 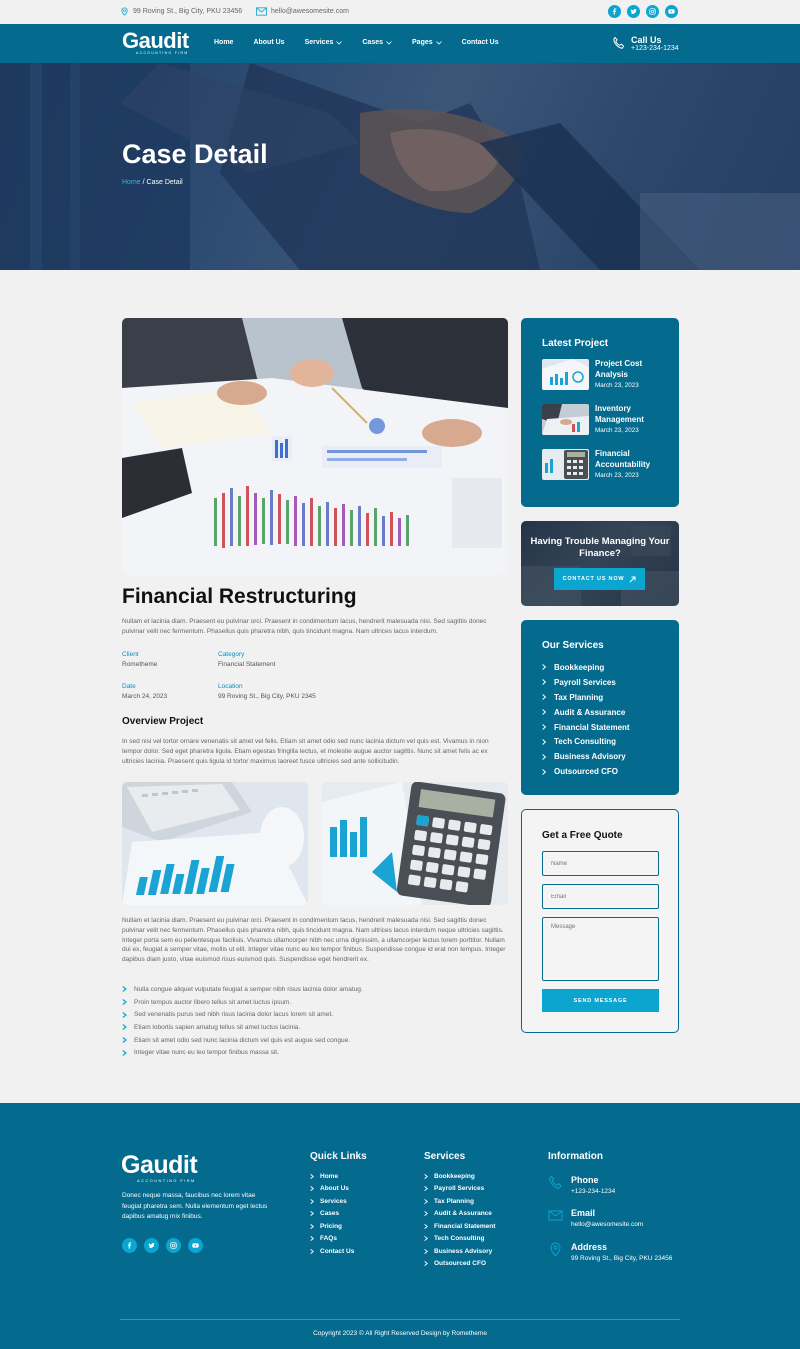 What do you see at coordinates (332, 1226) in the screenshot?
I see `footer-link-pricing: Pricing` at bounding box center [332, 1226].